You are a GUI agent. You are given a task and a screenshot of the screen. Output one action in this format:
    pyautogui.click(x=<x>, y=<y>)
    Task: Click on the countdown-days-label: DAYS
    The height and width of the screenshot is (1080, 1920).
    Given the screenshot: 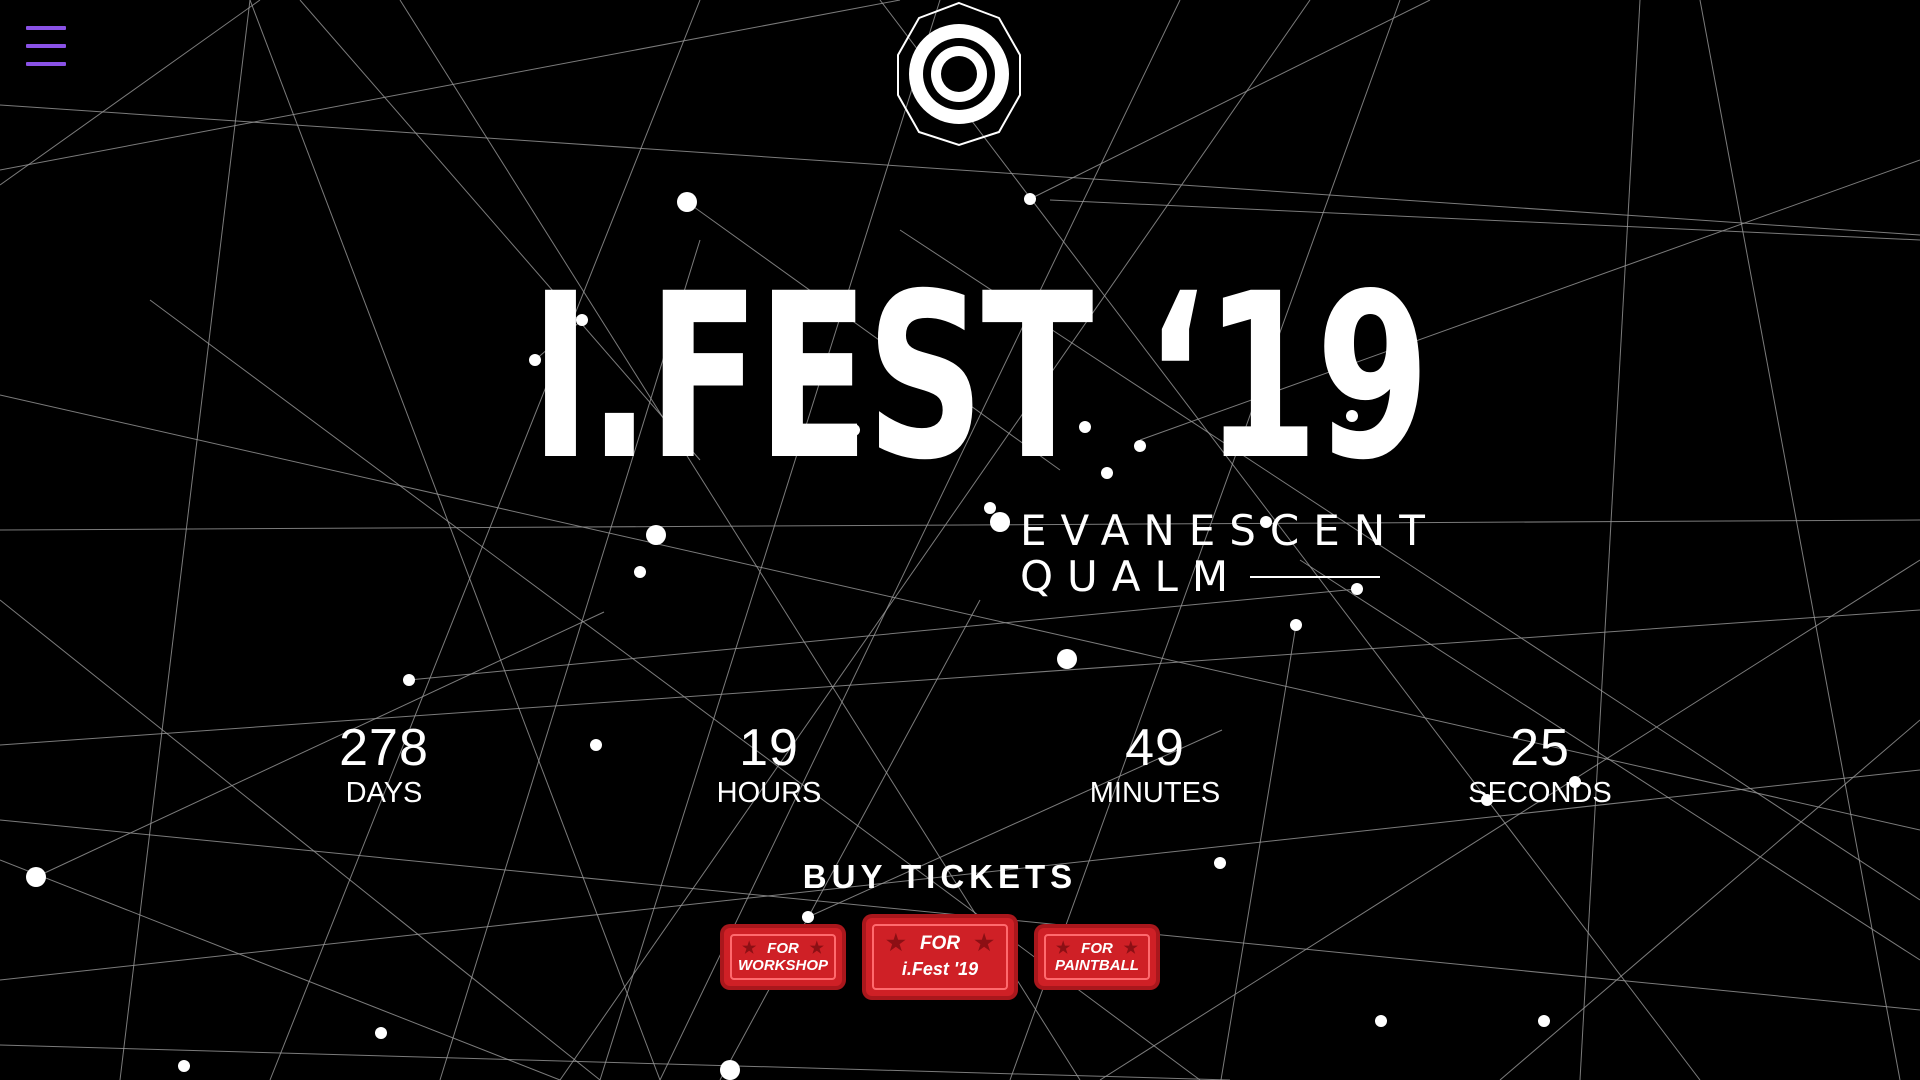 What is the action you would take?
    pyautogui.click(x=384, y=793)
    